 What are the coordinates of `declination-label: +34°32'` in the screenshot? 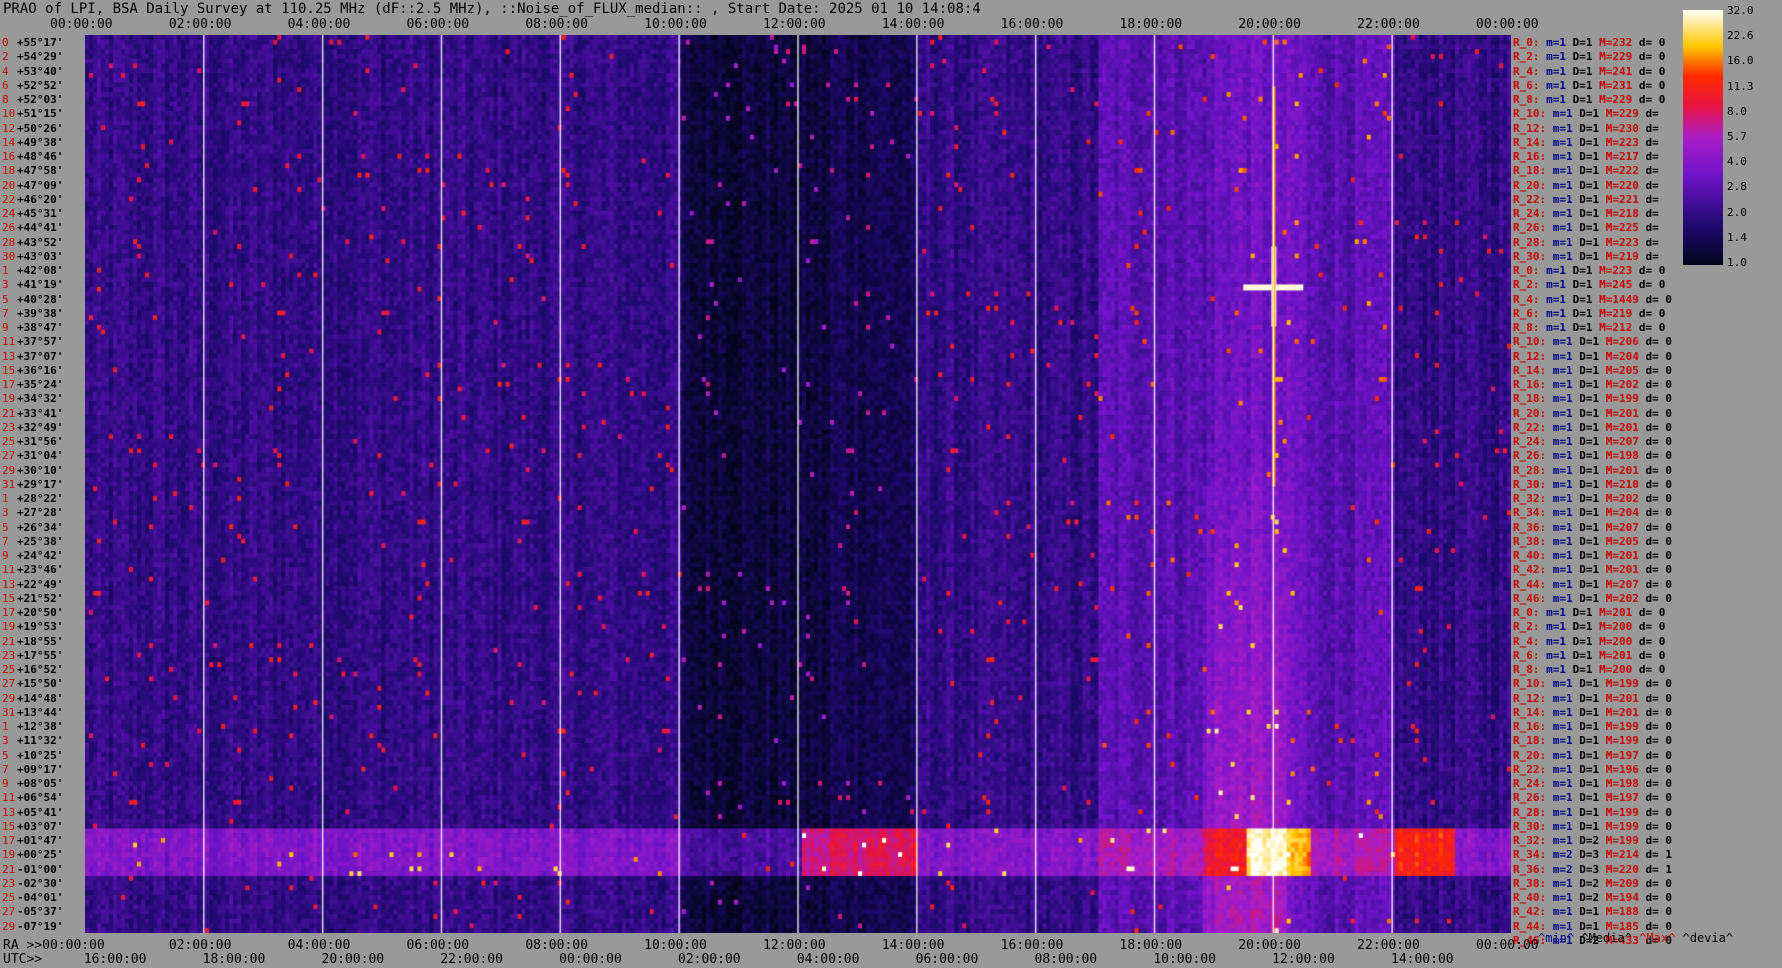 It's located at (40, 399).